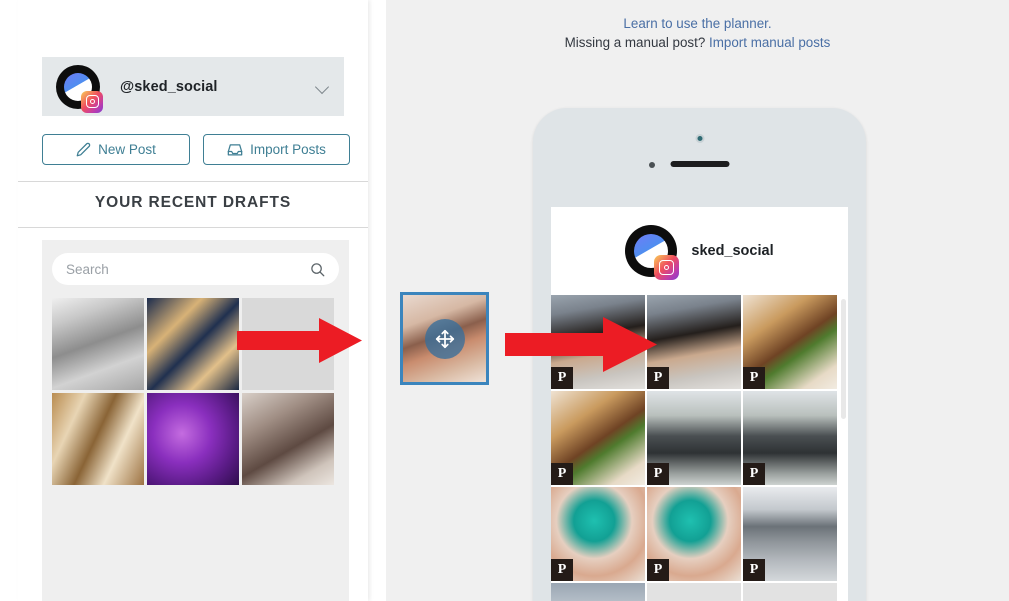 This screenshot has width=1009, height=601. What do you see at coordinates (196, 149) in the screenshot?
I see `sidebar-action-row: New Post Import Posts` at bounding box center [196, 149].